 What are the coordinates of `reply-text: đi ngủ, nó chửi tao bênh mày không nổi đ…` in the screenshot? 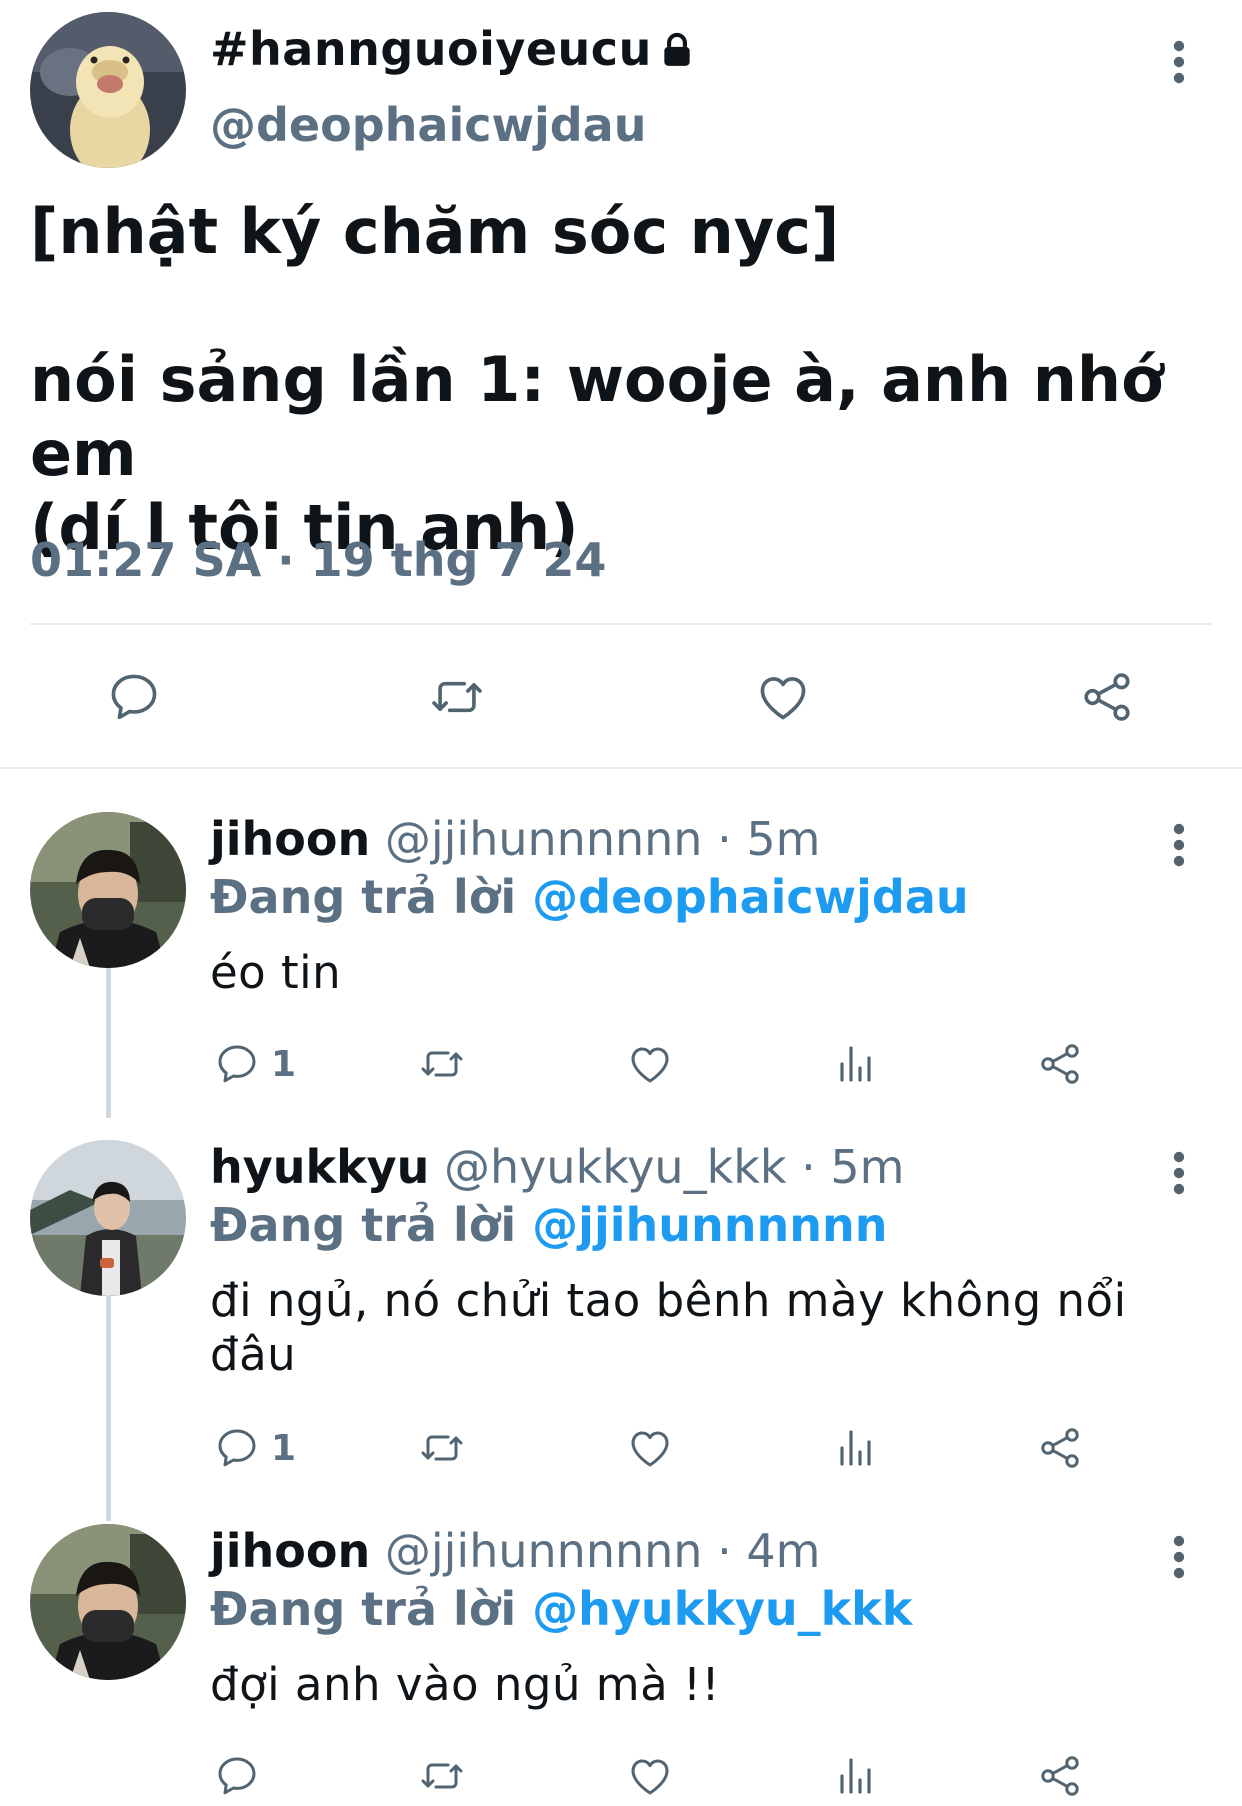 It's located at (668, 1327).